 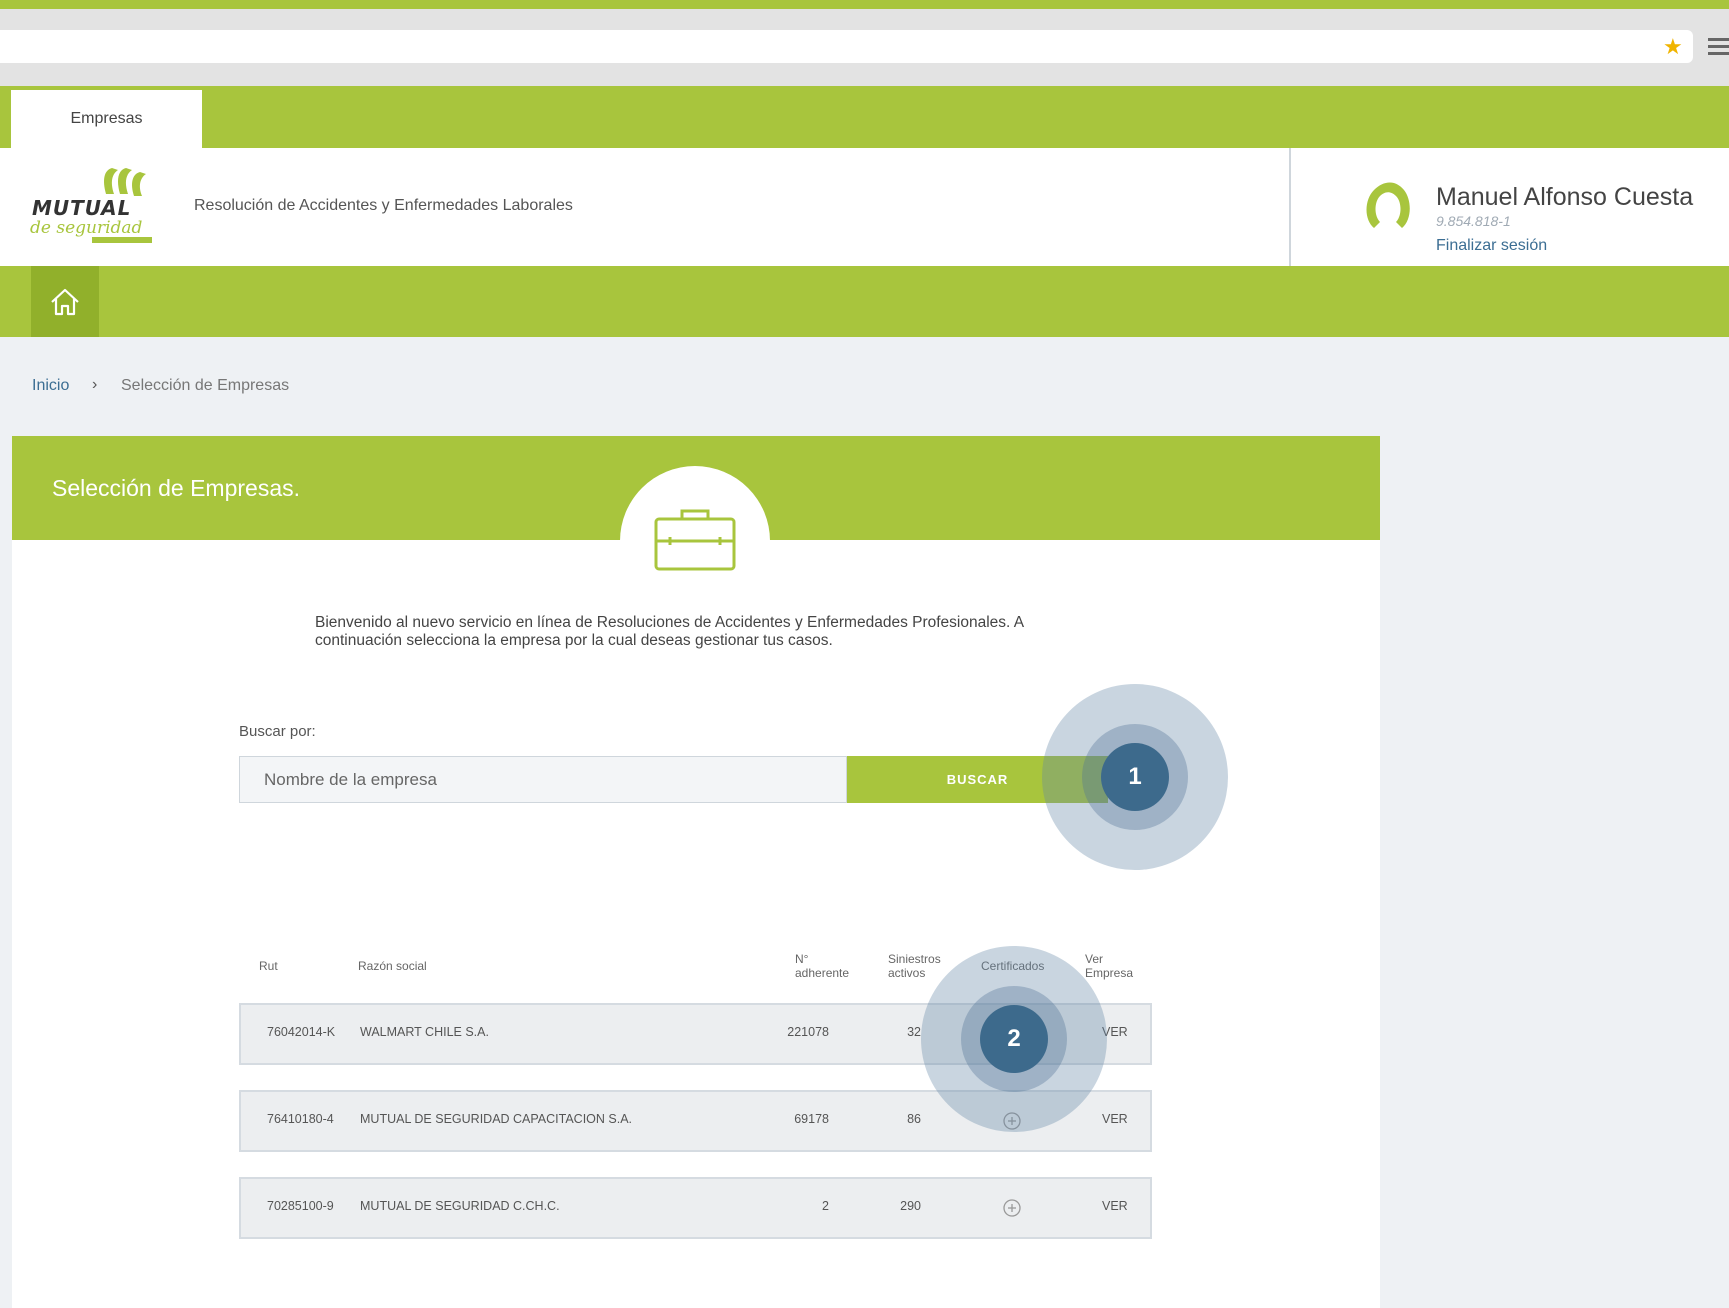 I want to click on main-nav, so click(x=864, y=301).